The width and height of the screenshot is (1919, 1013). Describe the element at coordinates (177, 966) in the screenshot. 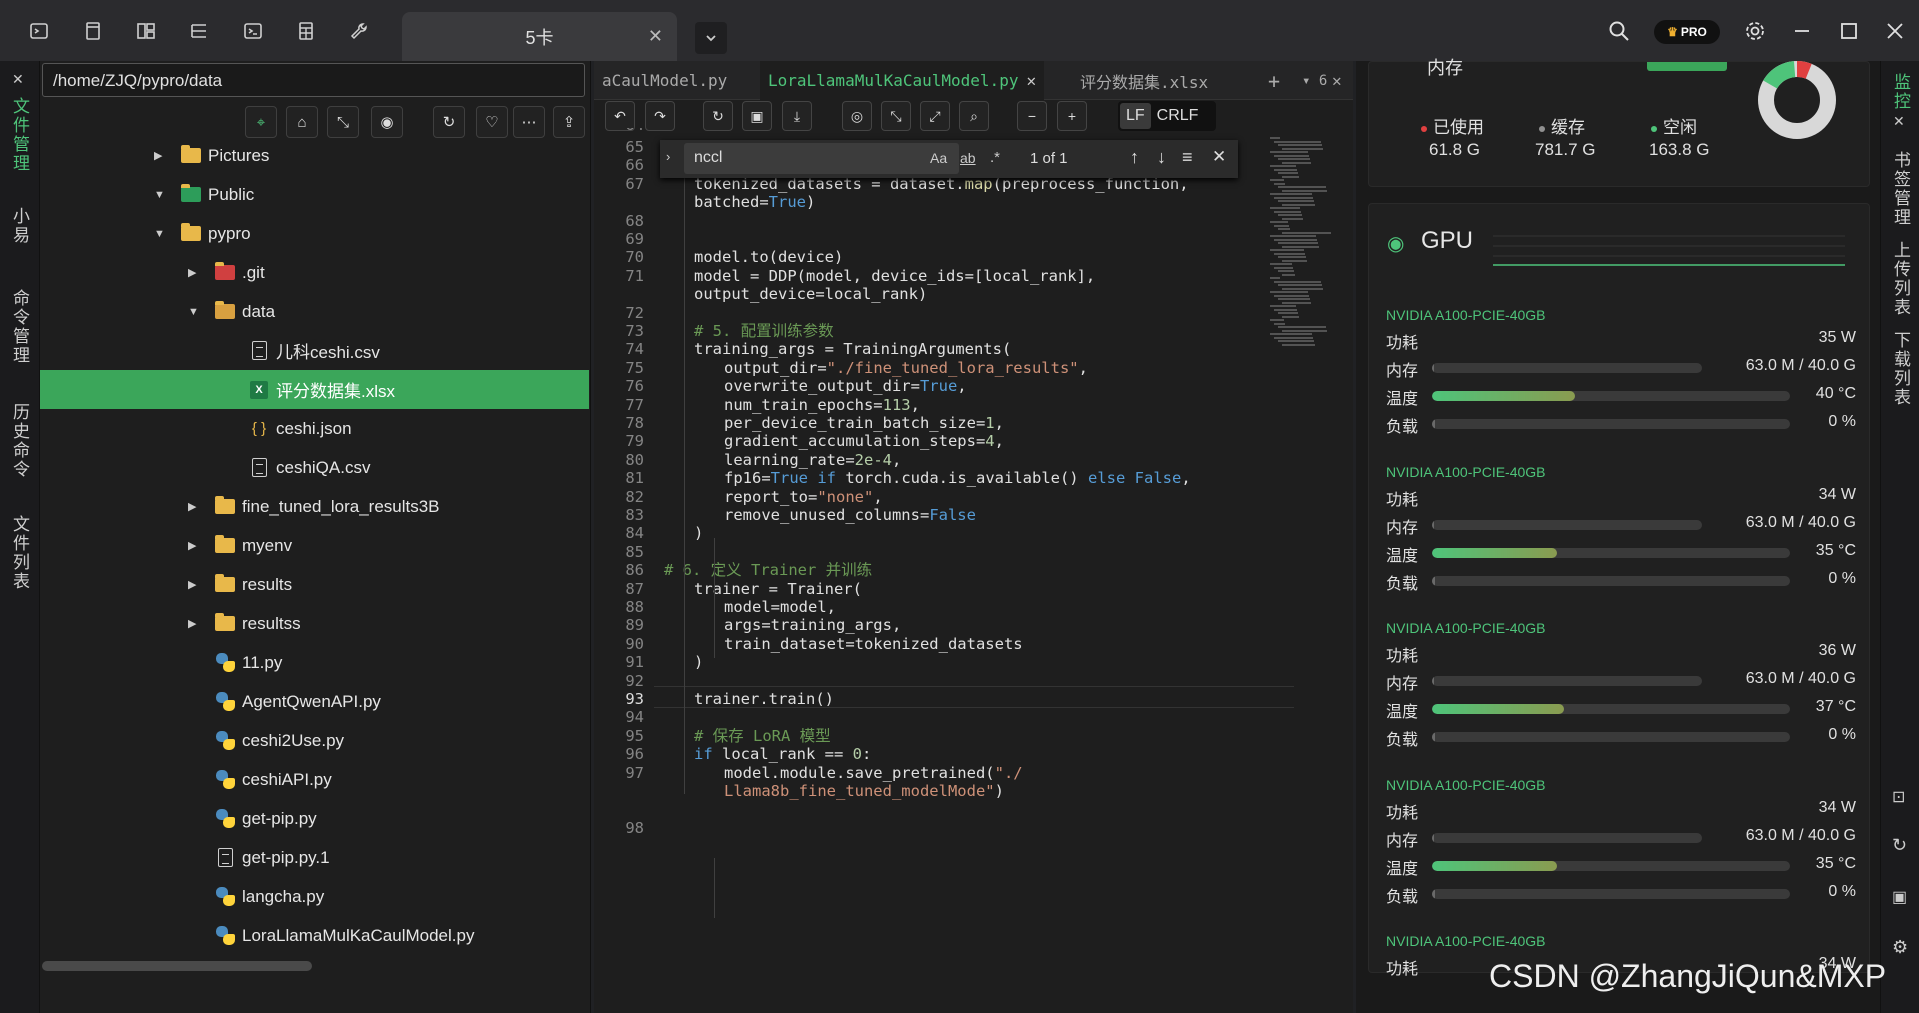

I see `horizontal-scrollbar` at that location.